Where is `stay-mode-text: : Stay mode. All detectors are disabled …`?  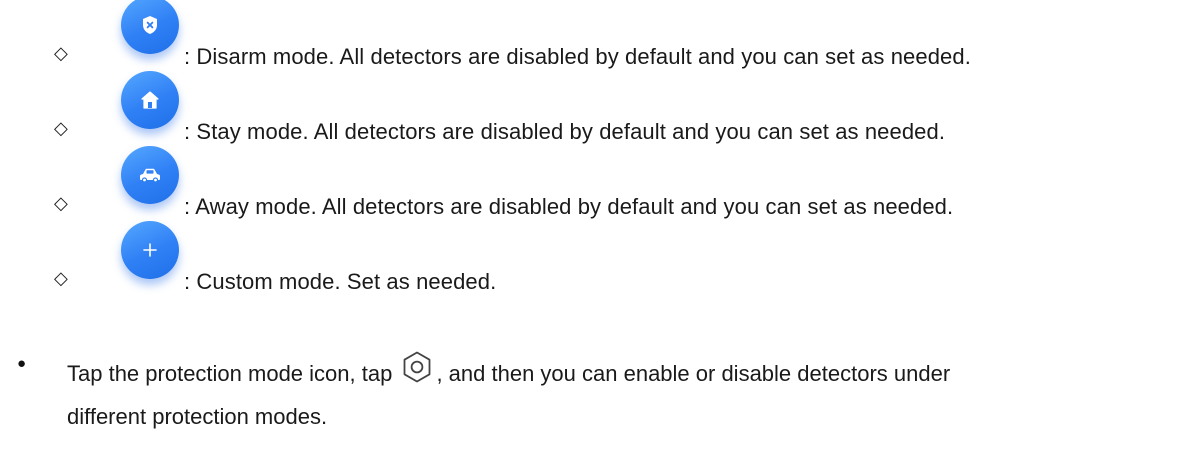
stay-mode-text: : Stay mode. All detectors are disabled … is located at coordinates (565, 131).